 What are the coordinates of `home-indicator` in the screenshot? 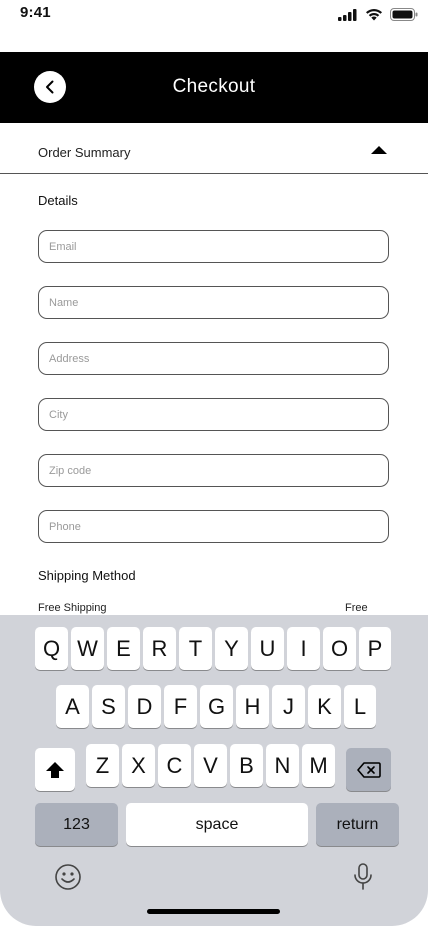 It's located at (213, 911).